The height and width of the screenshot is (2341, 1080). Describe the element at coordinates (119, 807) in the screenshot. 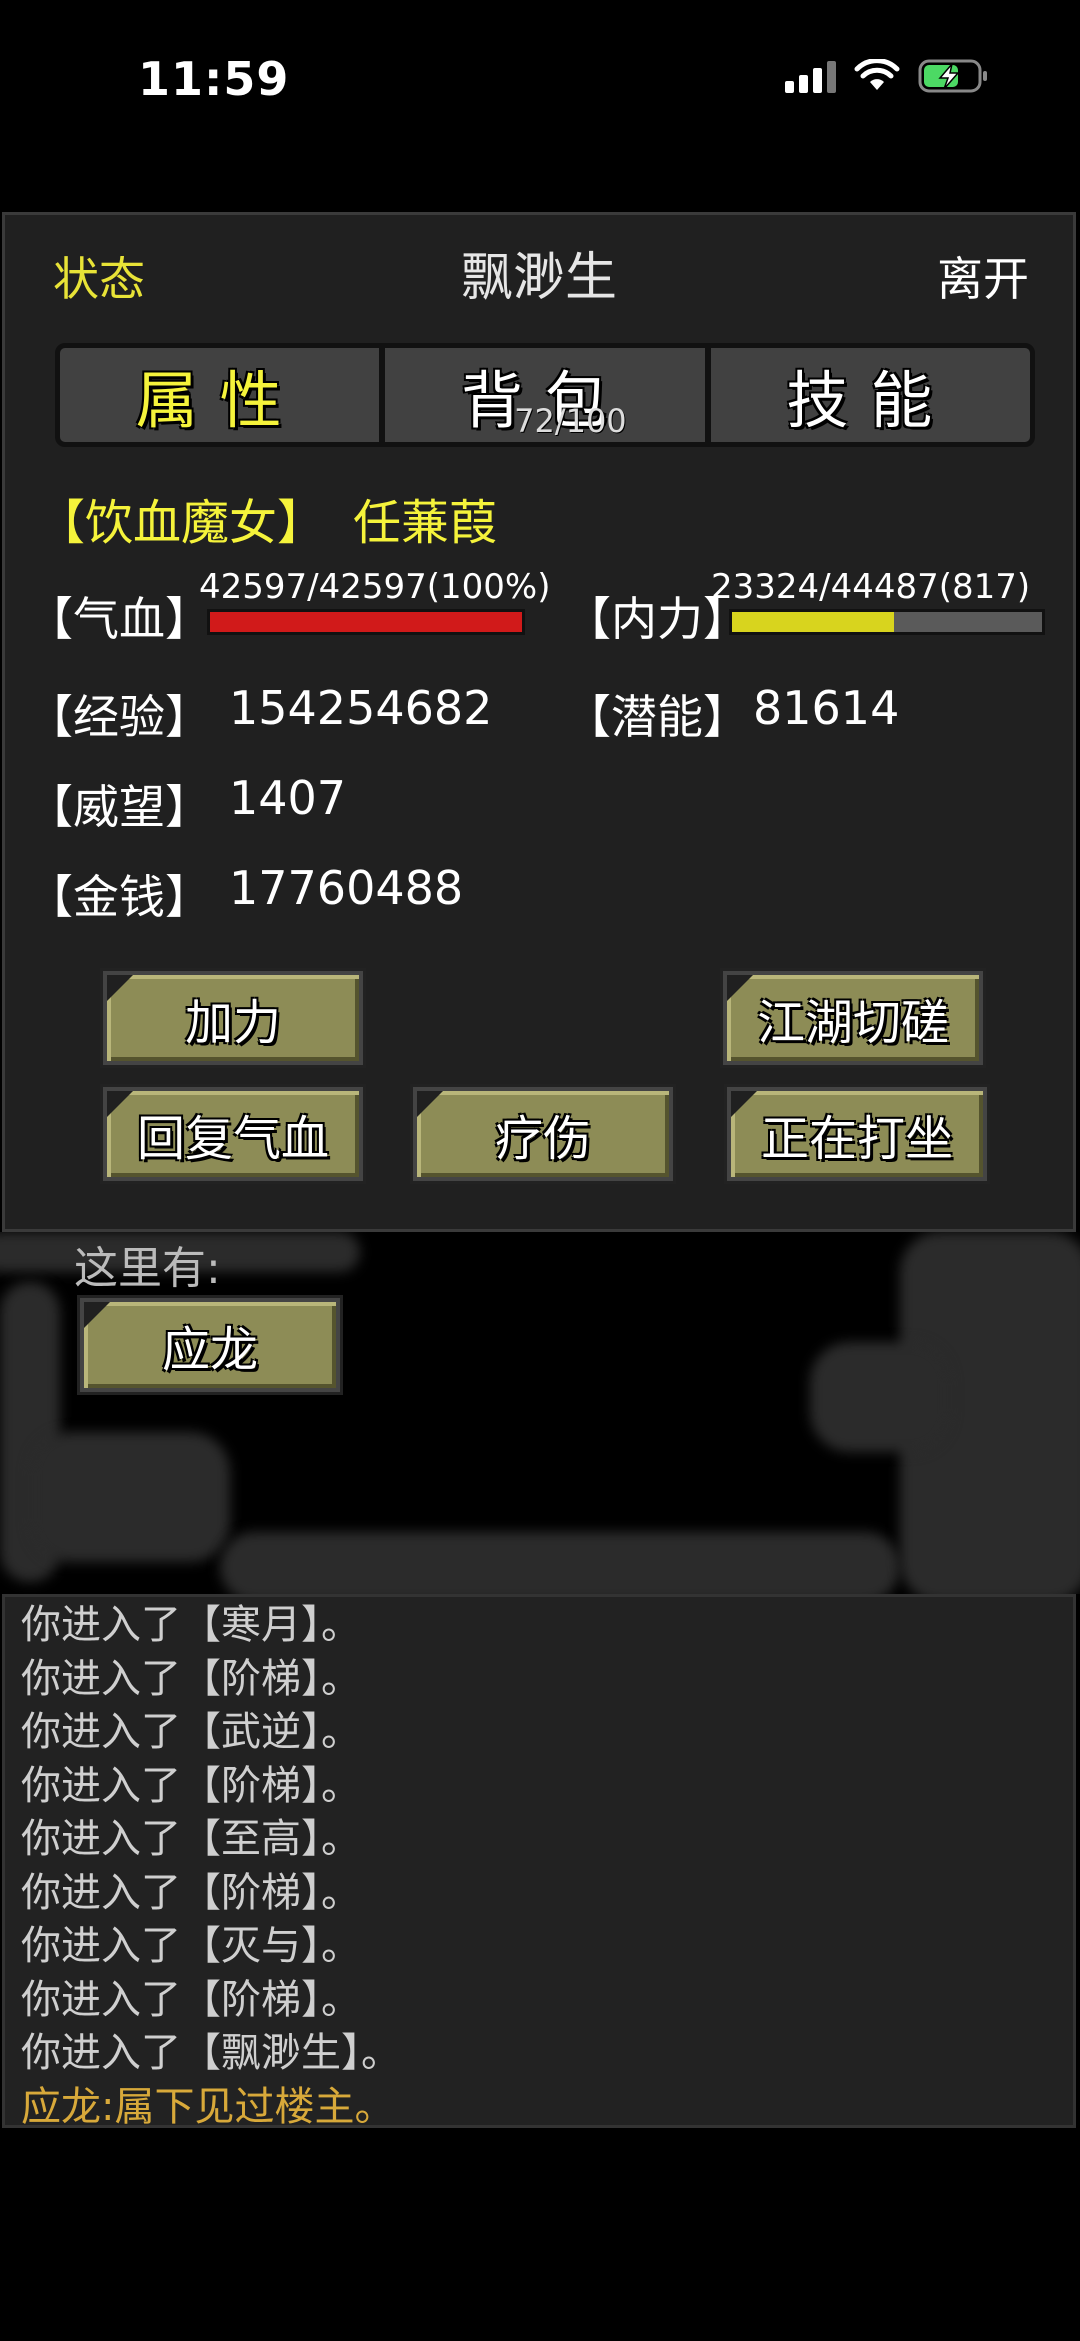

I see `prestige-label: 【威望】` at that location.